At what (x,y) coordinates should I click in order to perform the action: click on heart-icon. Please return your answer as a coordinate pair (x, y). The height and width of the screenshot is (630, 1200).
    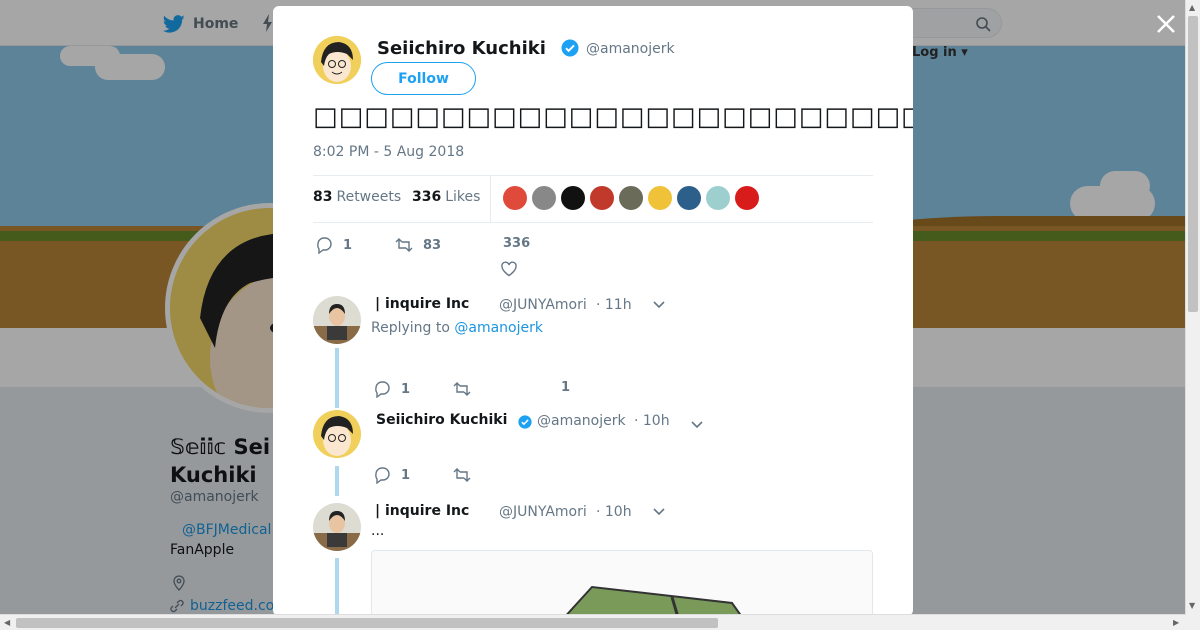
    Looking at the image, I should click on (509, 269).